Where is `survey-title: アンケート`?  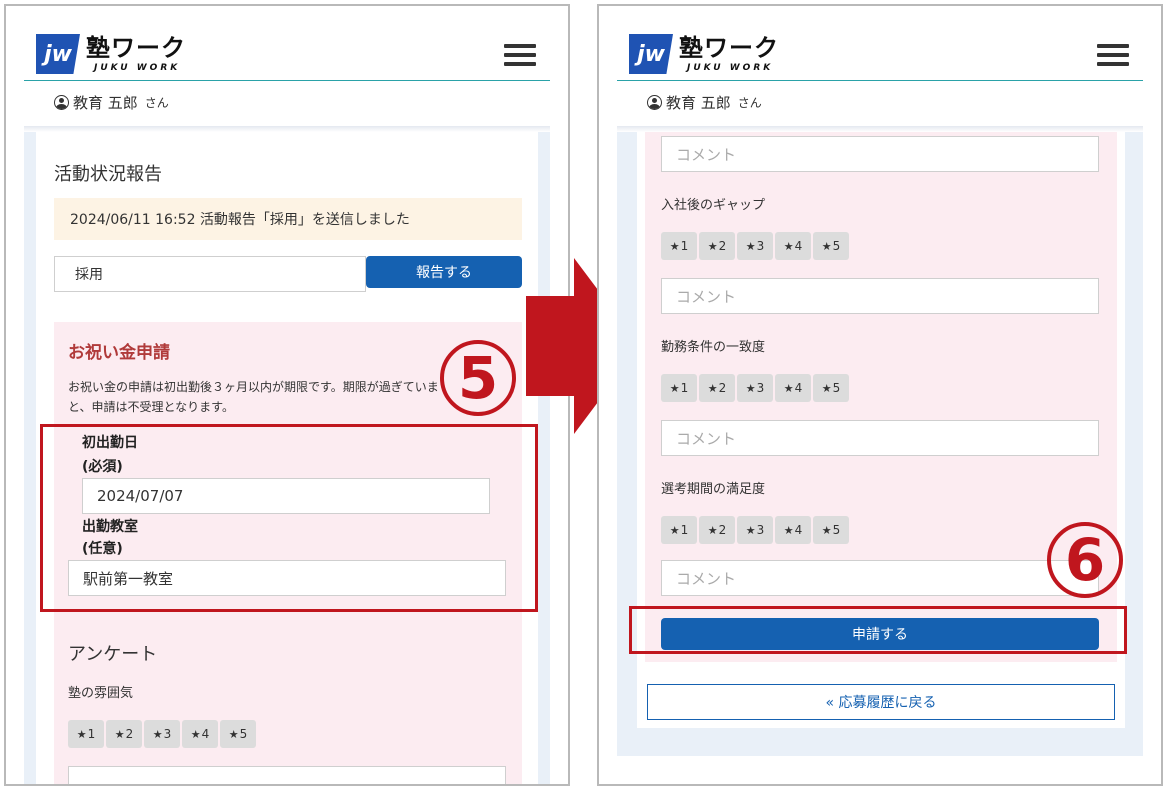 survey-title: アンケート is located at coordinates (113, 654).